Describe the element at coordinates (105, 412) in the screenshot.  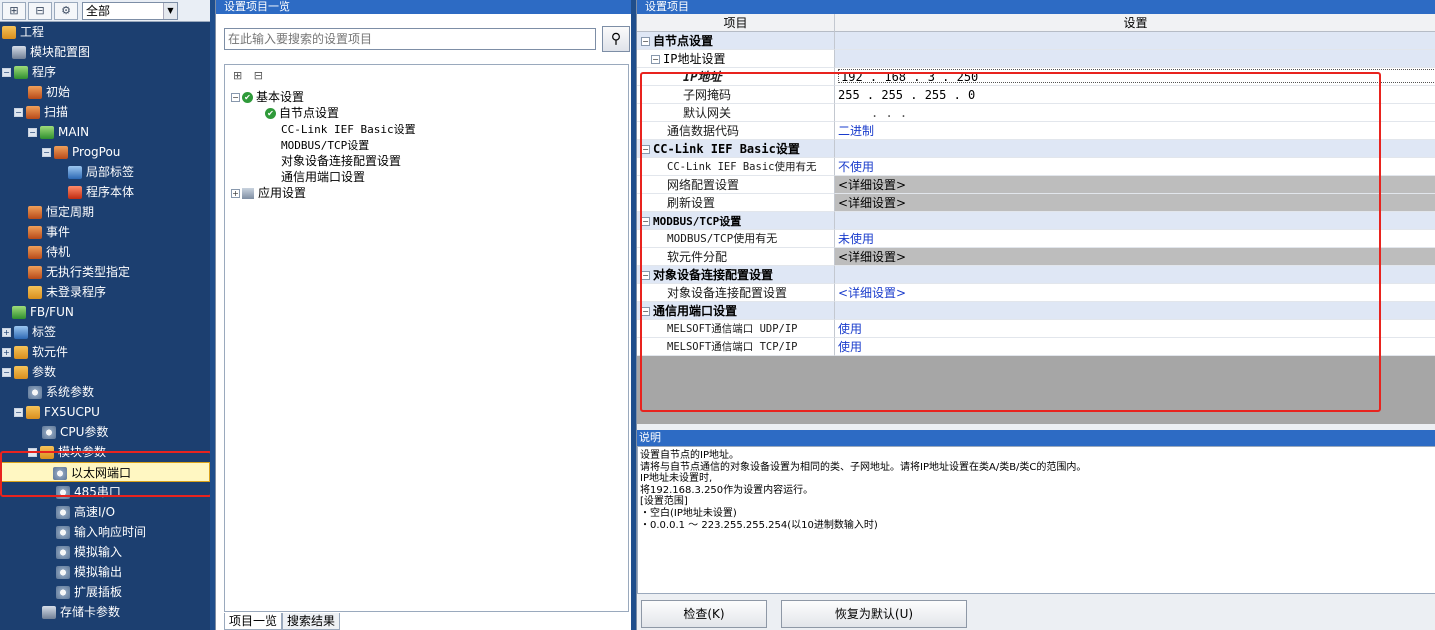
I see `tree-item-fx5ucpu: − FX5UCPU` at that location.